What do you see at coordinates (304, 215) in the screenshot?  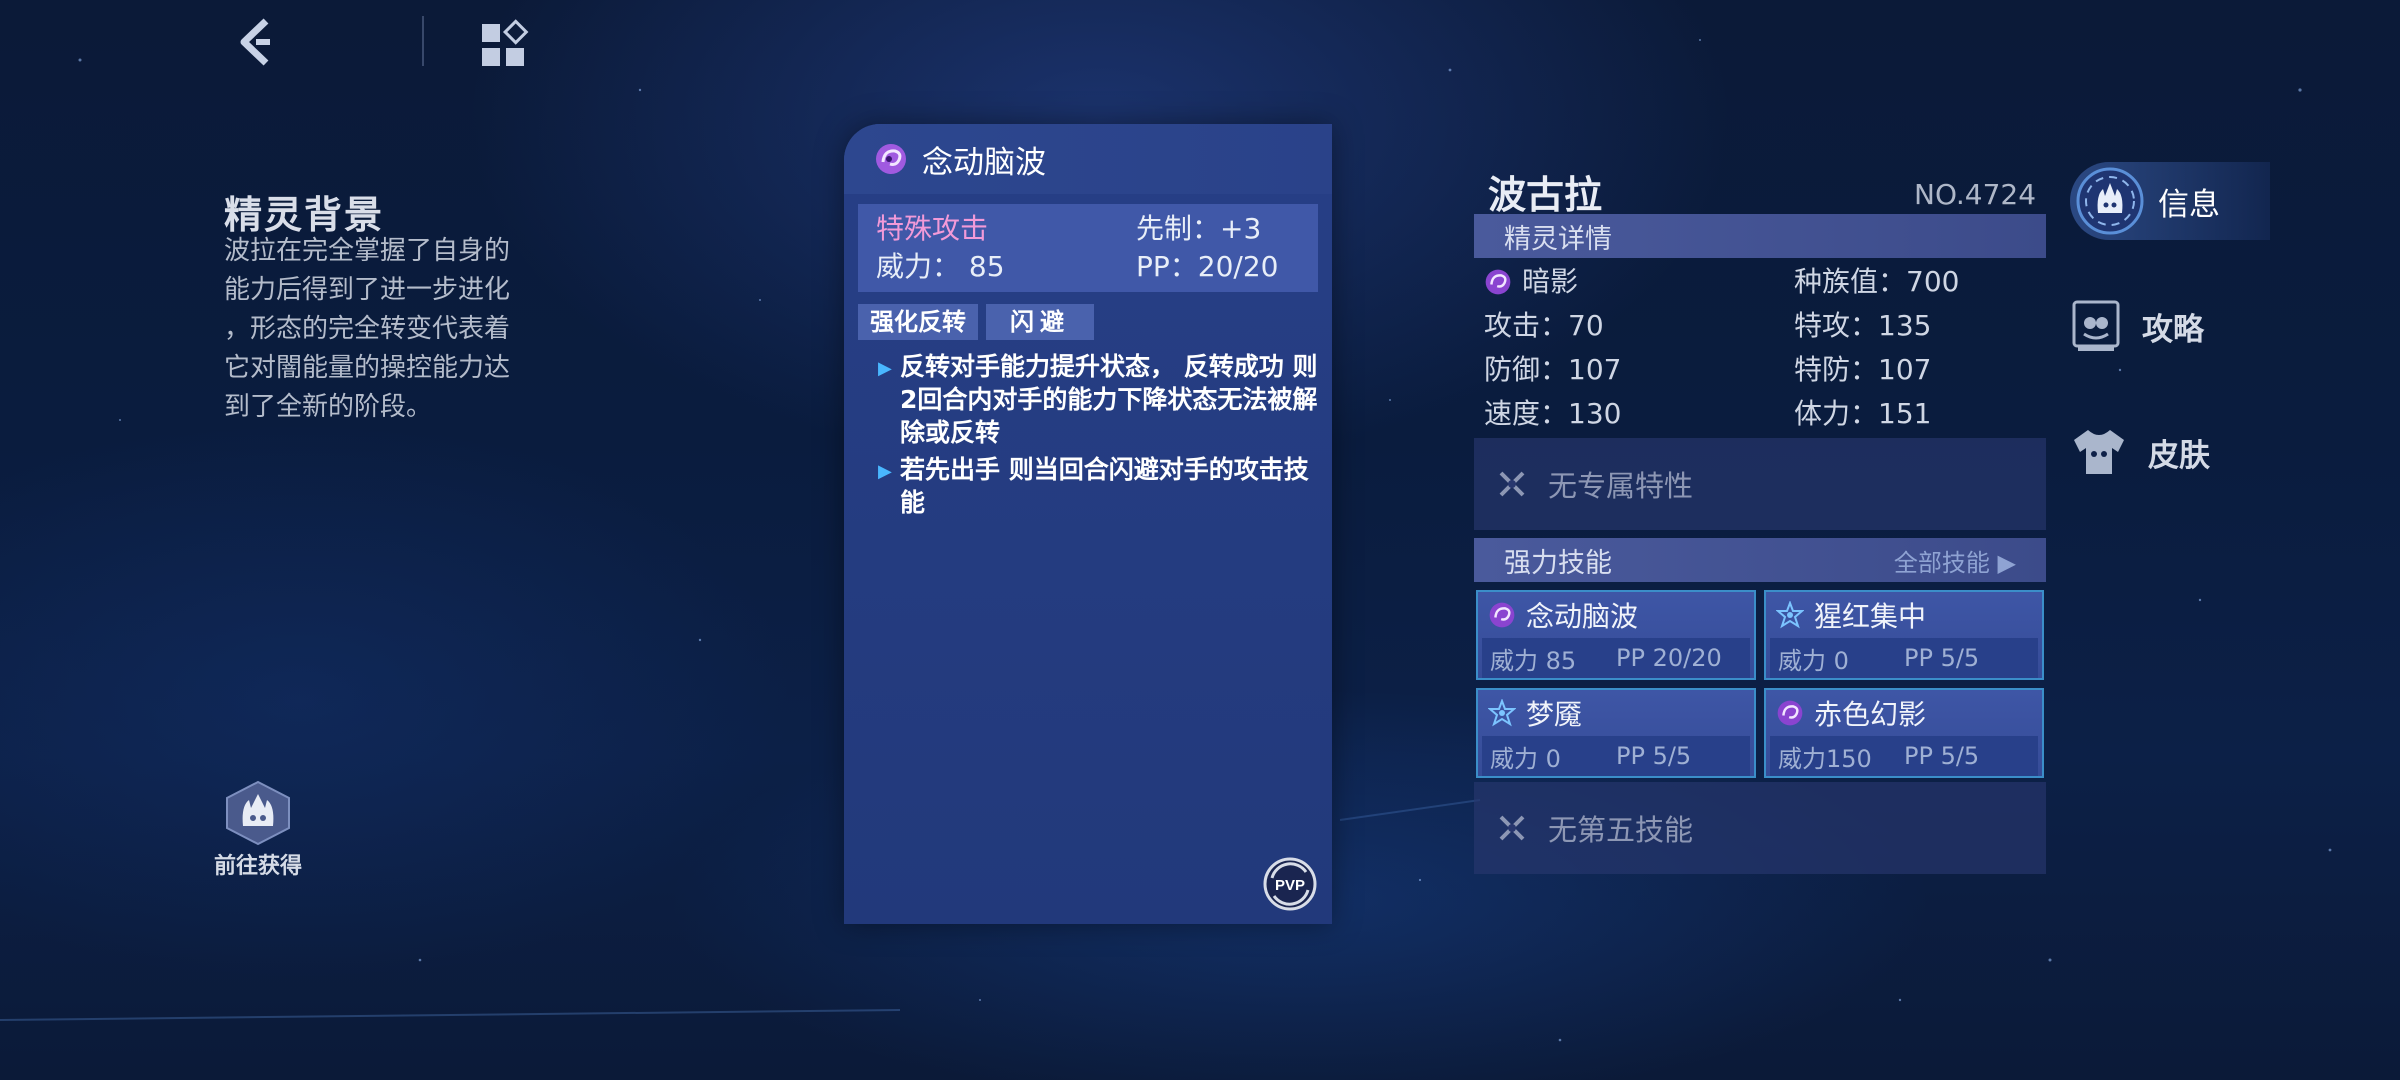 I see `lore-title: 精灵背景` at bounding box center [304, 215].